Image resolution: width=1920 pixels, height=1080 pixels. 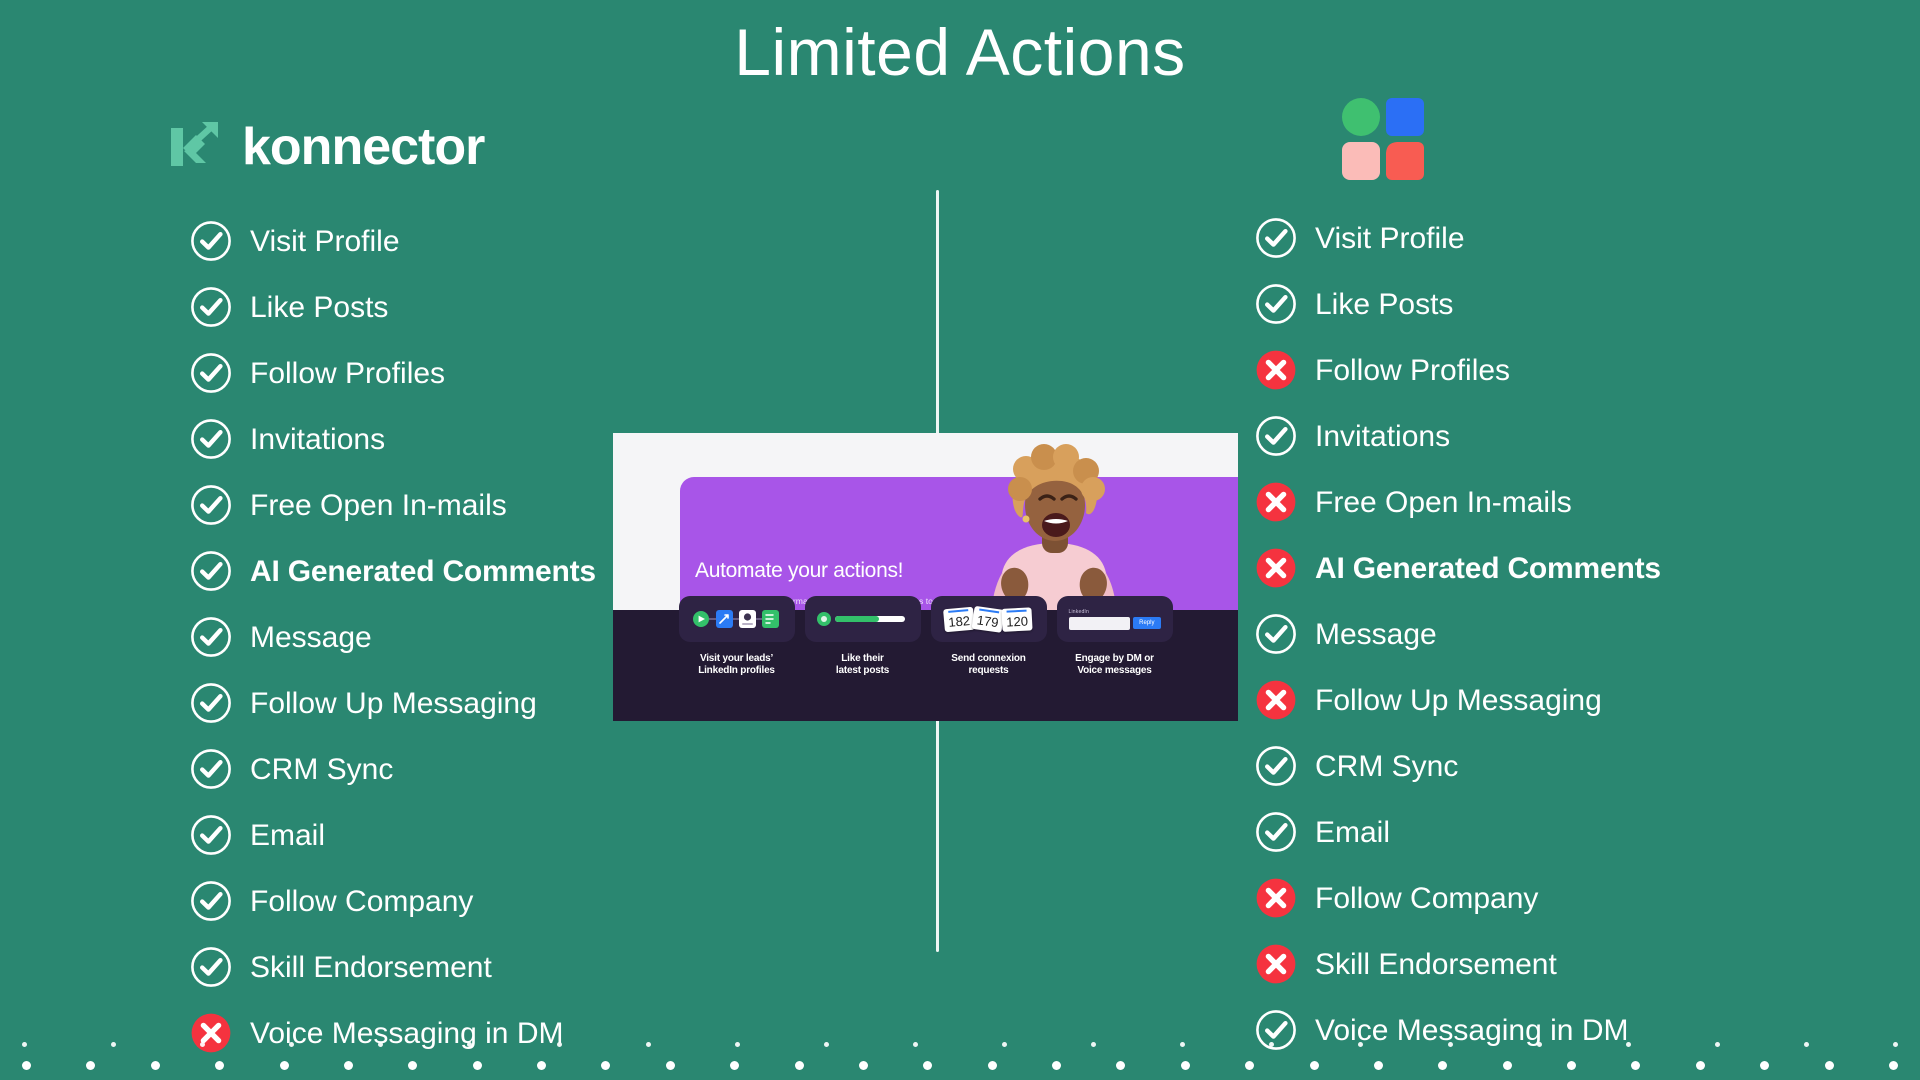 I want to click on connection-counters-icon: 182 179 120, so click(x=988, y=619).